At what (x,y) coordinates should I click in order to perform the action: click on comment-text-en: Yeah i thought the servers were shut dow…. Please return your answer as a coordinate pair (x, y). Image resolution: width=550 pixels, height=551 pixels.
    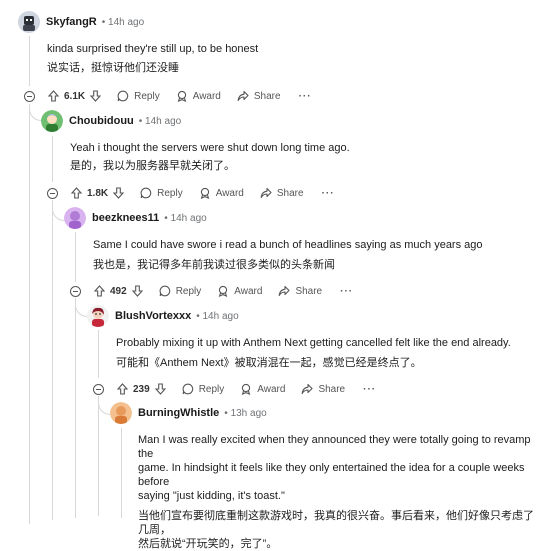
    Looking at the image, I should click on (210, 148).